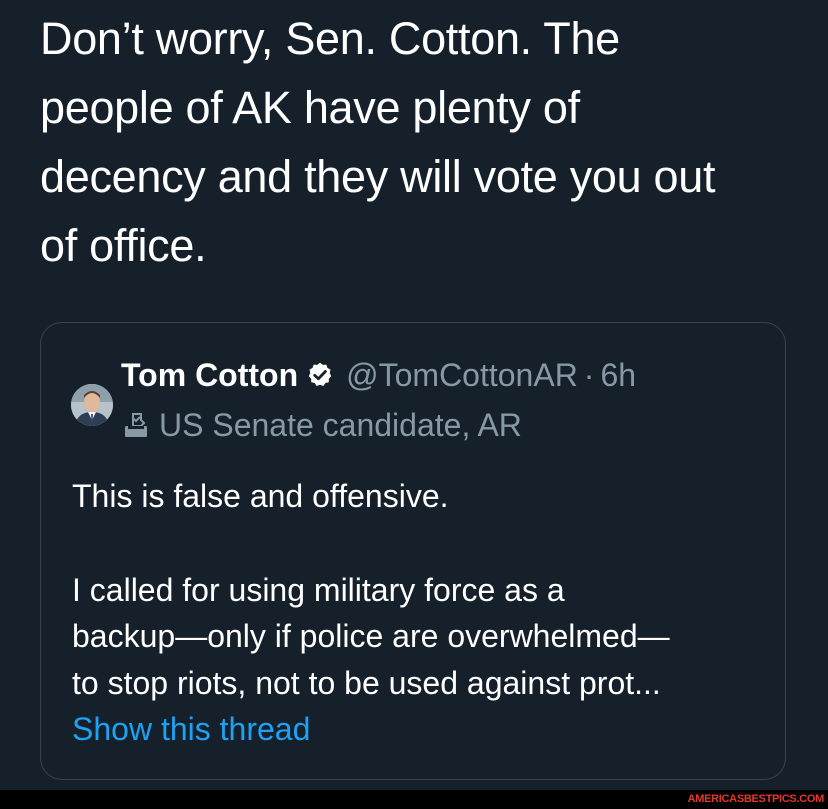 The image size is (828, 809). What do you see at coordinates (310, 107) in the screenshot?
I see `tweet-text-line: people of AK have plenty of` at bounding box center [310, 107].